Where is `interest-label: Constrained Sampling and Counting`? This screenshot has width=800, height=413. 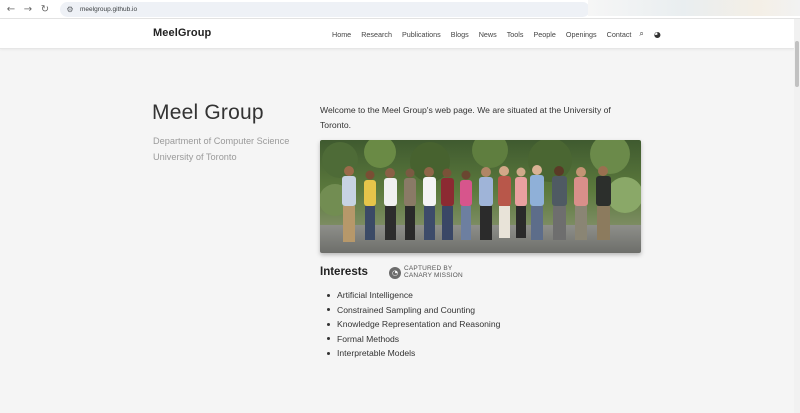 interest-label: Constrained Sampling and Counting is located at coordinates (406, 309).